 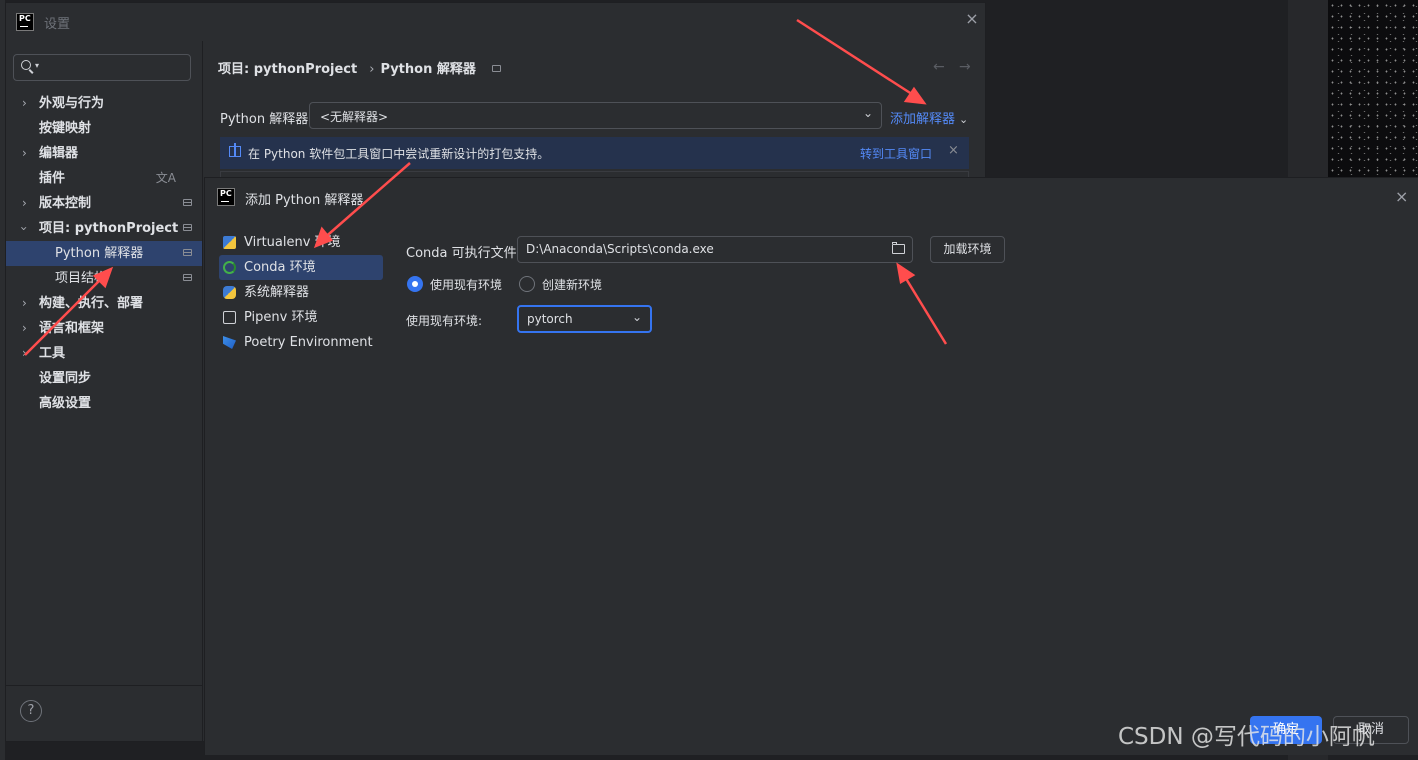 I want to click on settings-search-input: ▾, so click(x=102, y=67).